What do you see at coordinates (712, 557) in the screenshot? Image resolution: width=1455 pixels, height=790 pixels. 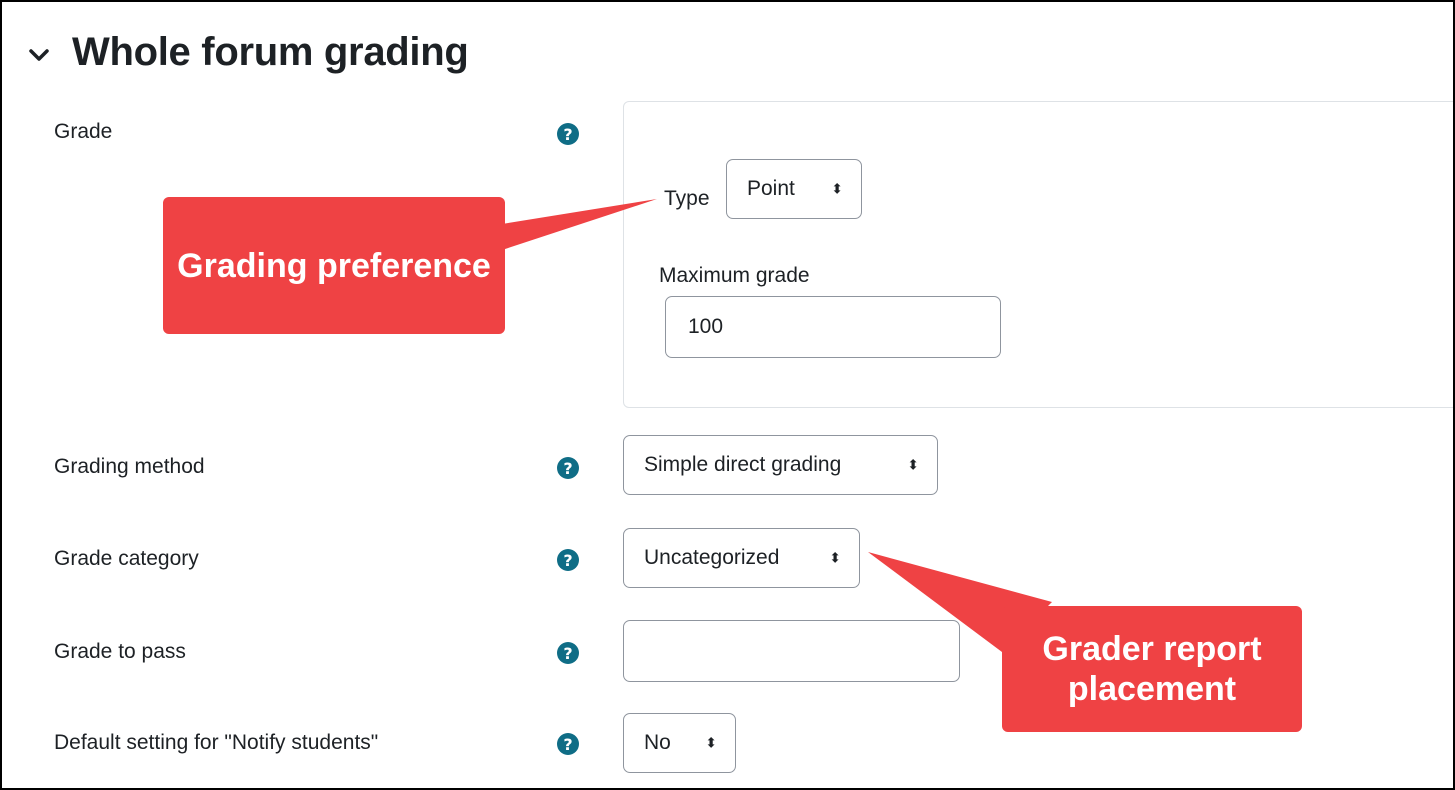 I see `grade-category-value: Uncategorized` at bounding box center [712, 557].